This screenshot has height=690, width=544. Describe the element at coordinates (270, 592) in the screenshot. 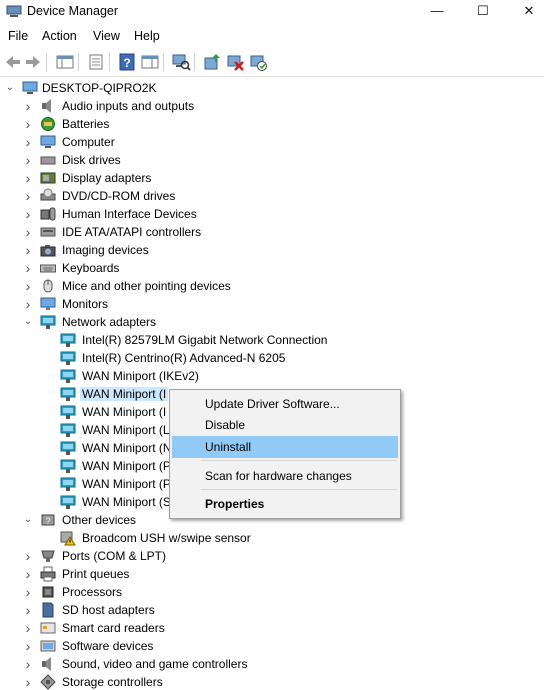

I see `tree-category: › Processors` at that location.